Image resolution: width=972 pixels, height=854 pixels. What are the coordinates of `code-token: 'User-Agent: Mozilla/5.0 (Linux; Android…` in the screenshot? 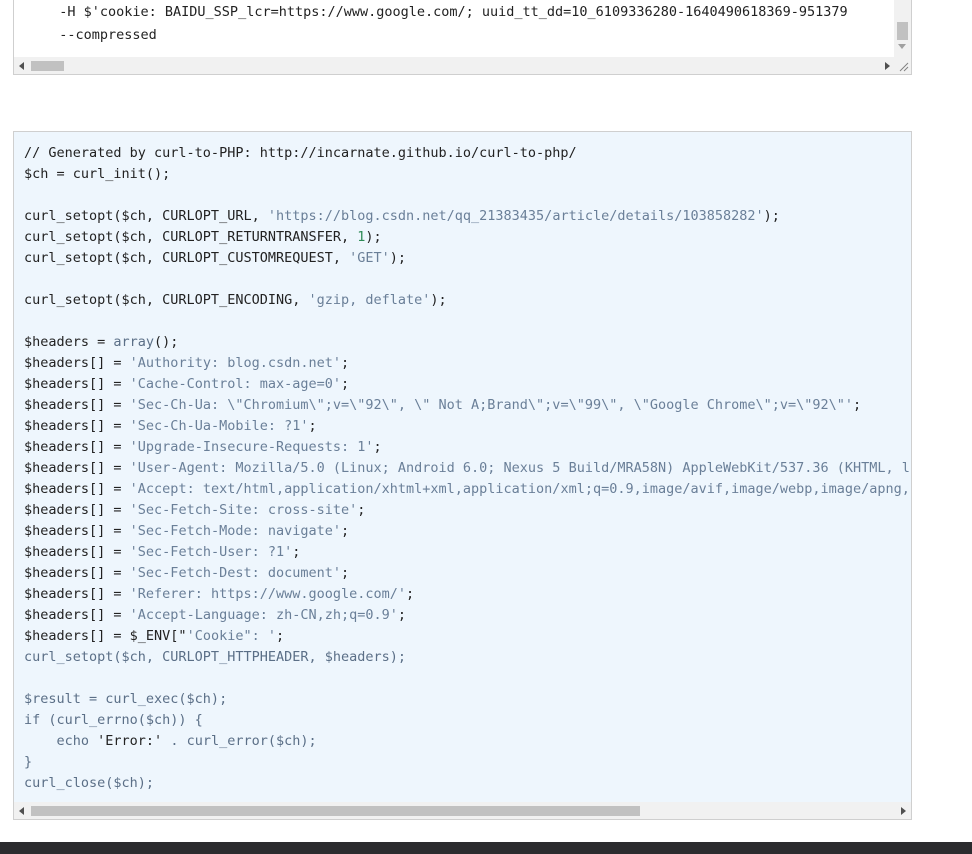 It's located at (520, 468).